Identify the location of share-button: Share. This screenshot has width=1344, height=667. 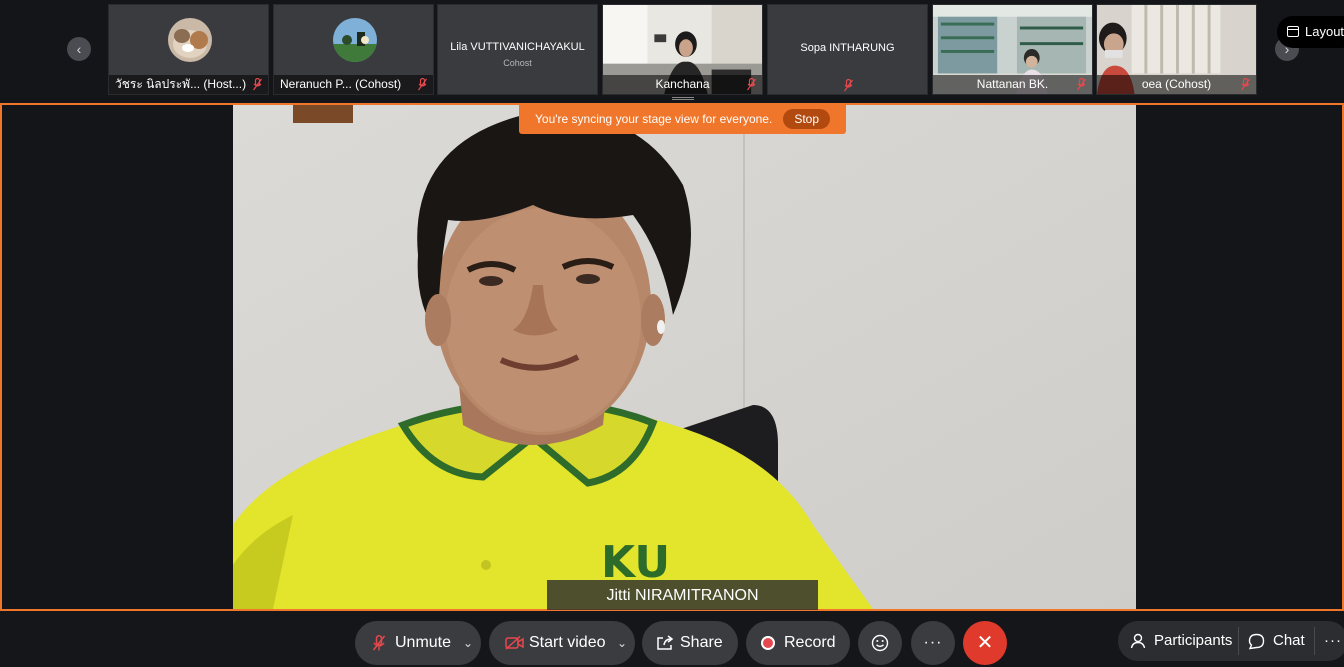
(690, 643).